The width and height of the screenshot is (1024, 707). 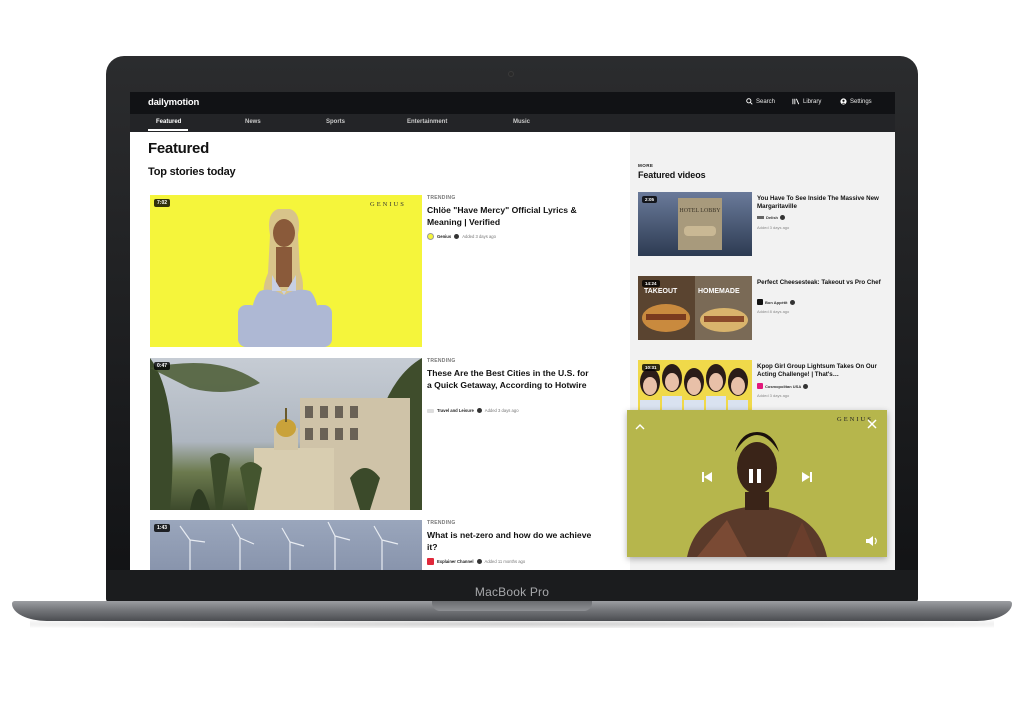 I want to click on channel-name: Travel and Leisure, so click(x=455, y=410).